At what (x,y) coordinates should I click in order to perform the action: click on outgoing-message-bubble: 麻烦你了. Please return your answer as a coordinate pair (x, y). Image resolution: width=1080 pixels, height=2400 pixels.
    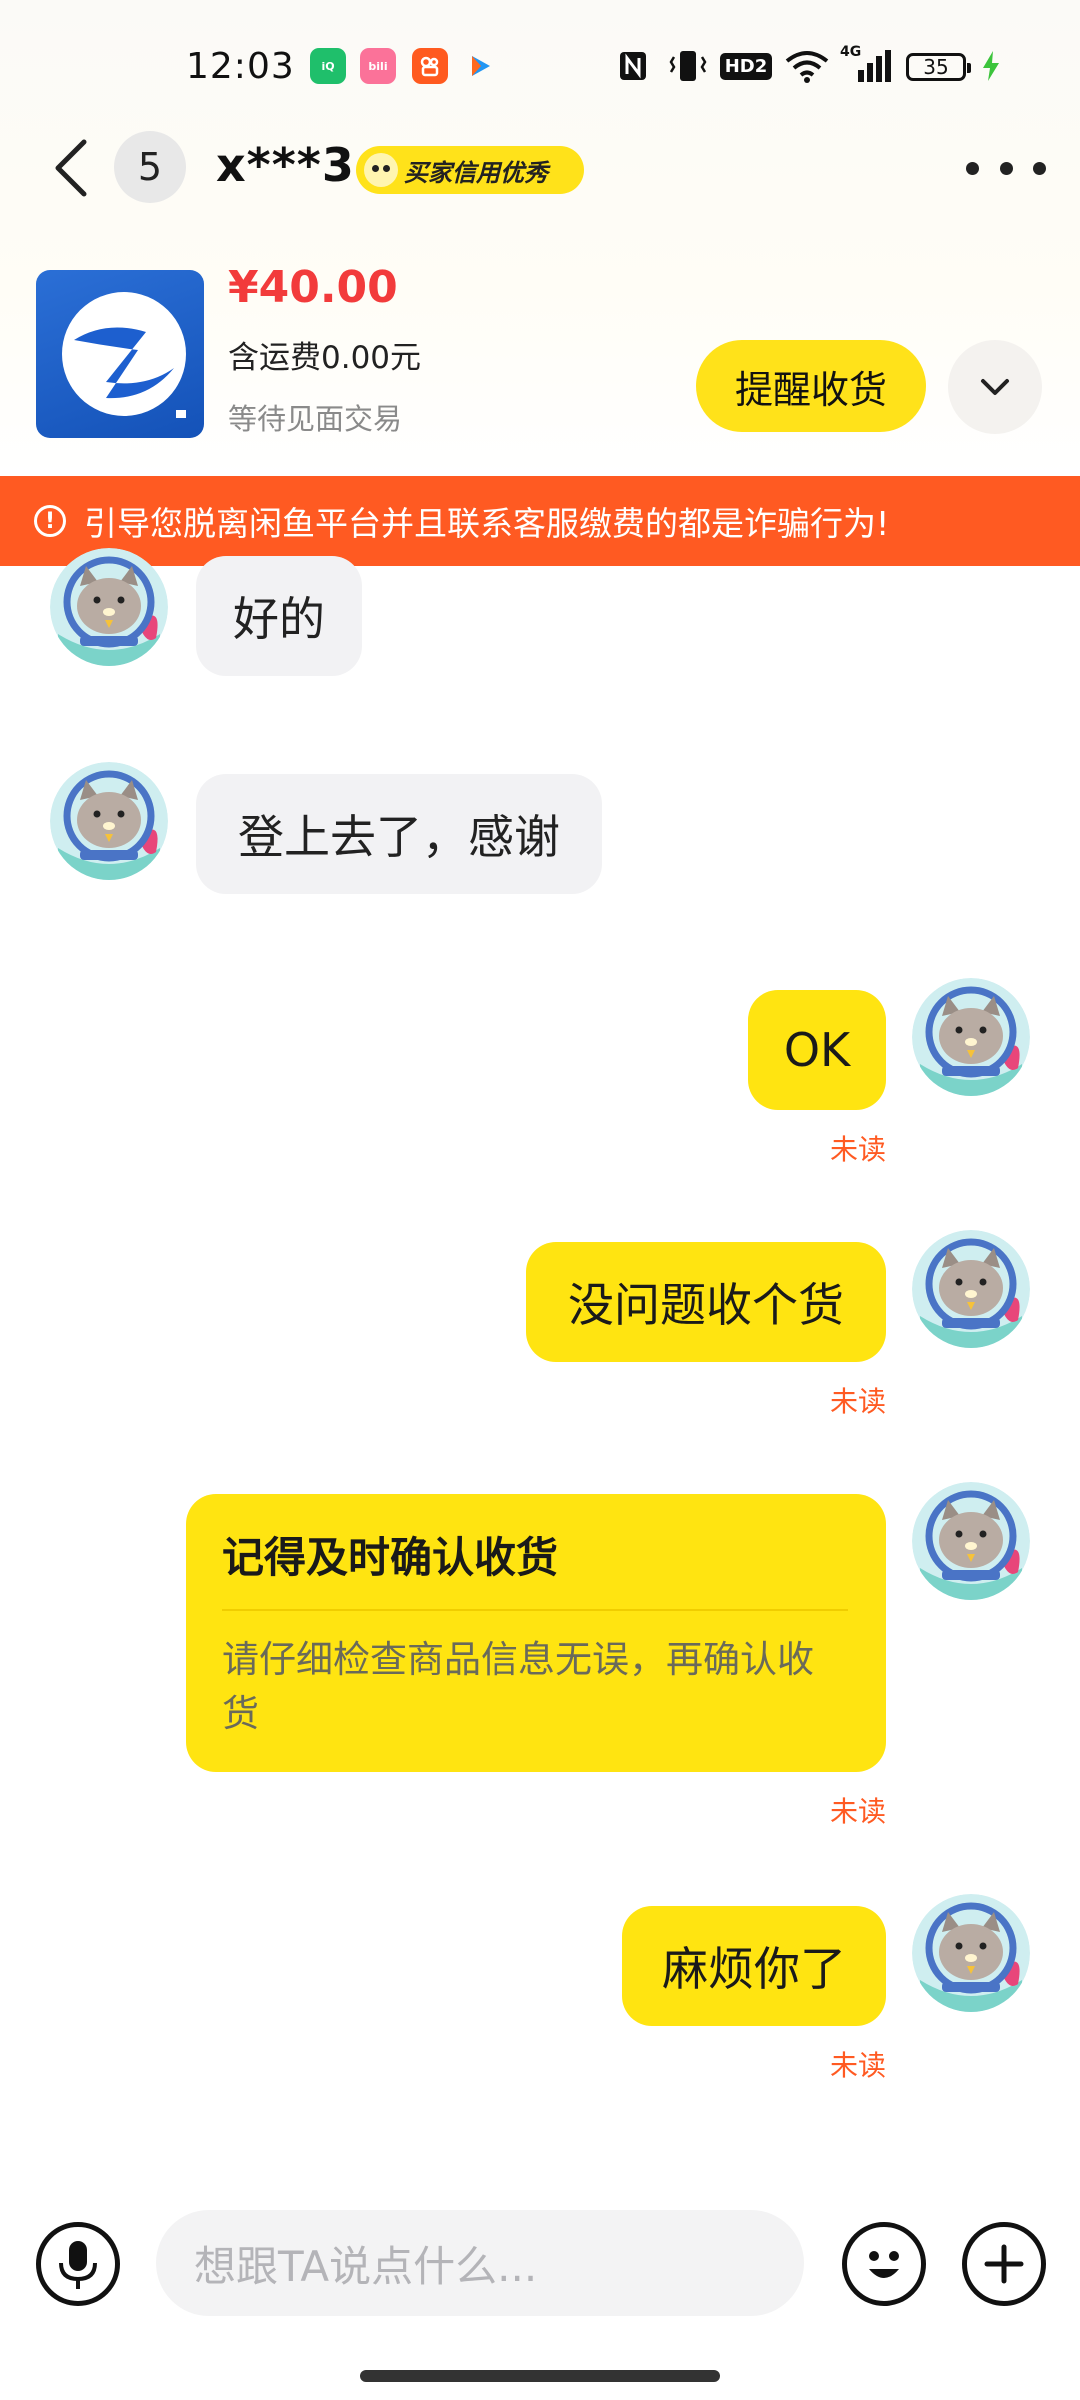
    Looking at the image, I should click on (754, 1966).